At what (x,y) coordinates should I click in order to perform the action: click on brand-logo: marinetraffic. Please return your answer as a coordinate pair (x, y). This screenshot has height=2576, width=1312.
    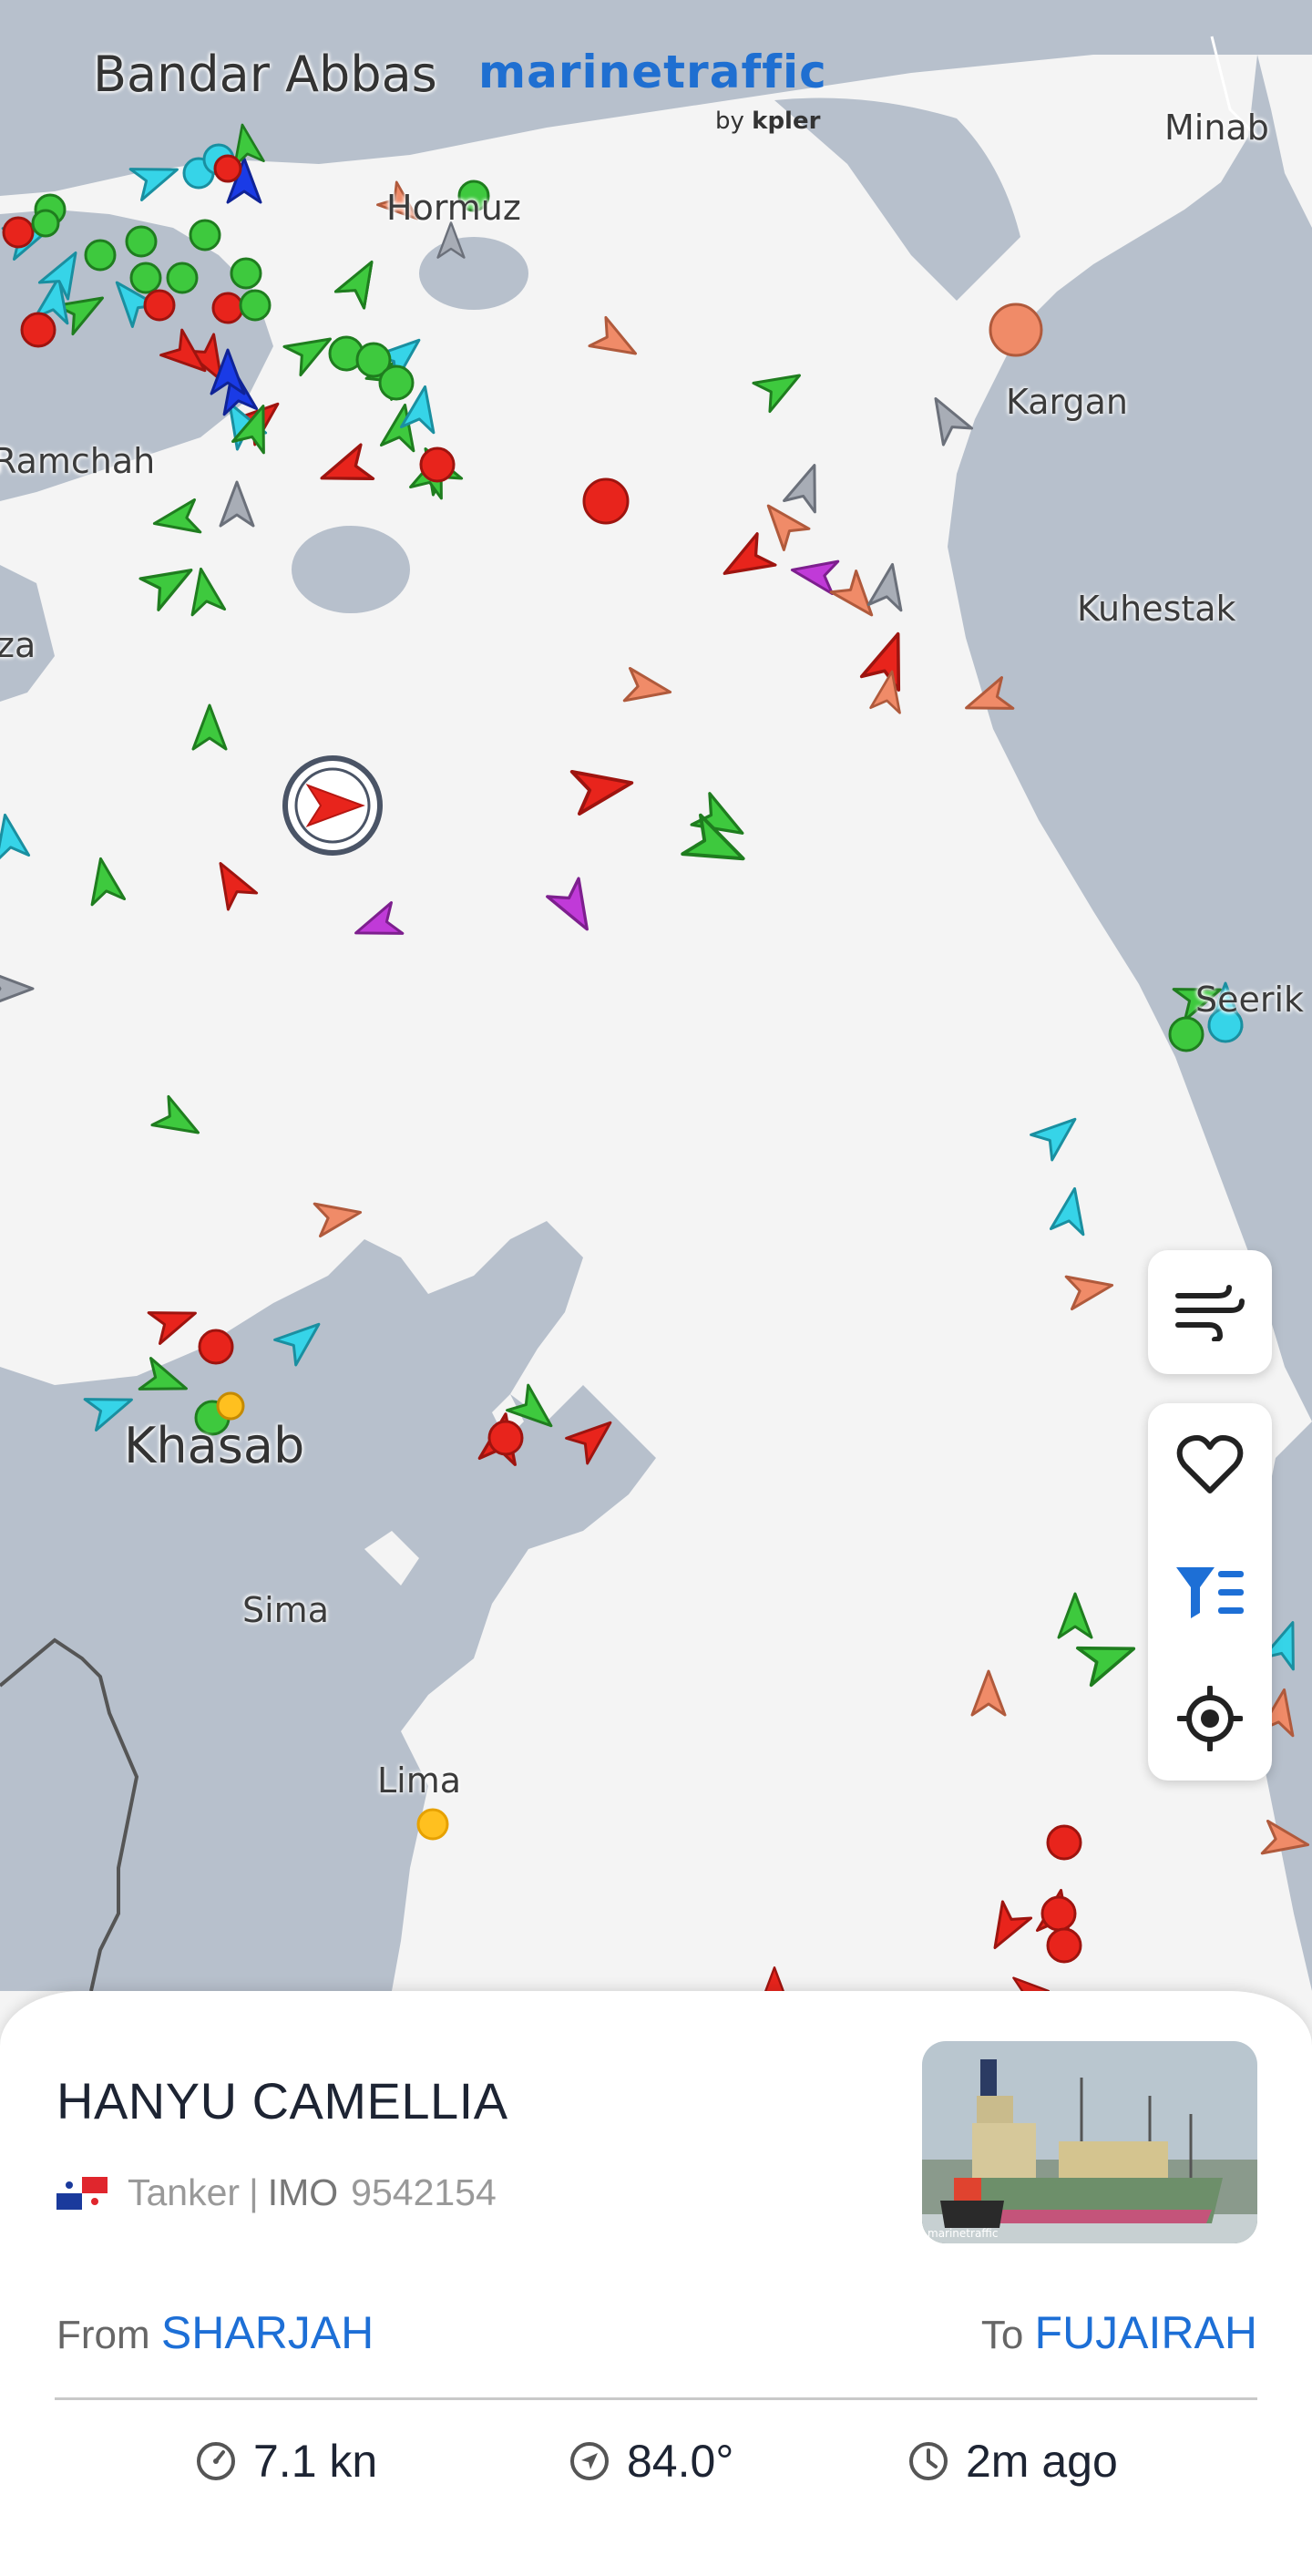
    Looking at the image, I should click on (653, 72).